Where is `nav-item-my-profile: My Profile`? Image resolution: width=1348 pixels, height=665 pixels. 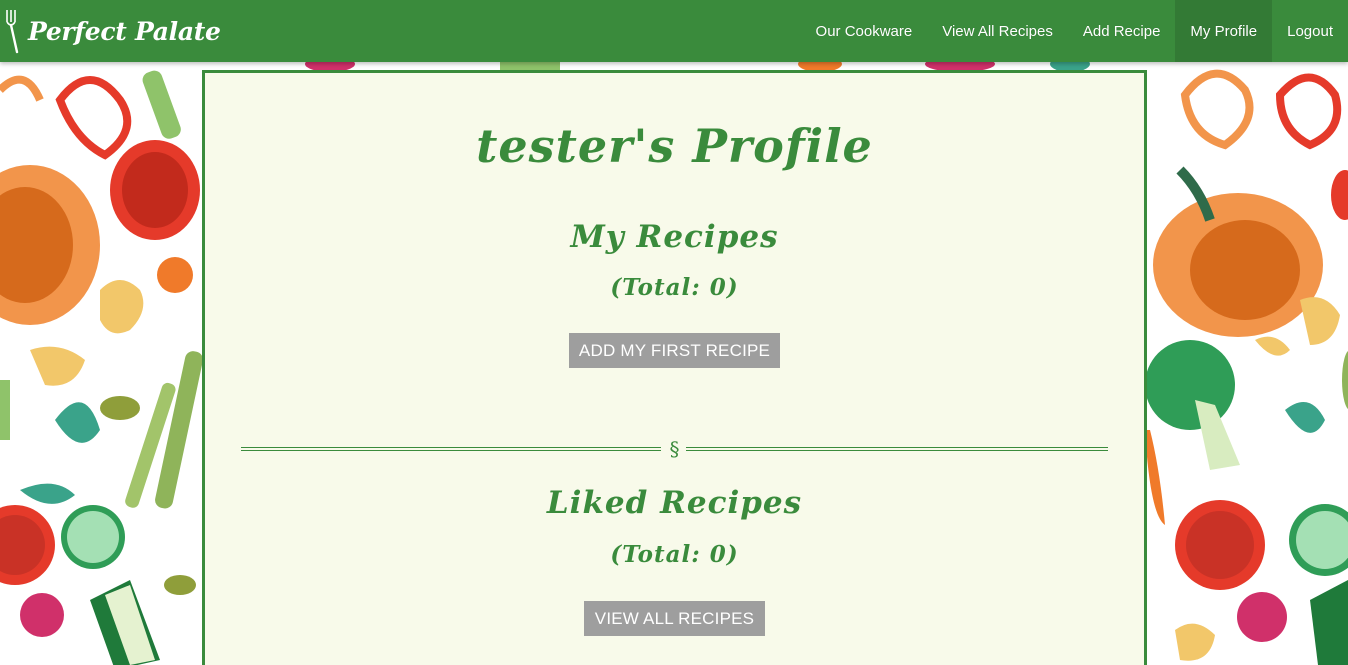 nav-item-my-profile: My Profile is located at coordinates (1224, 31).